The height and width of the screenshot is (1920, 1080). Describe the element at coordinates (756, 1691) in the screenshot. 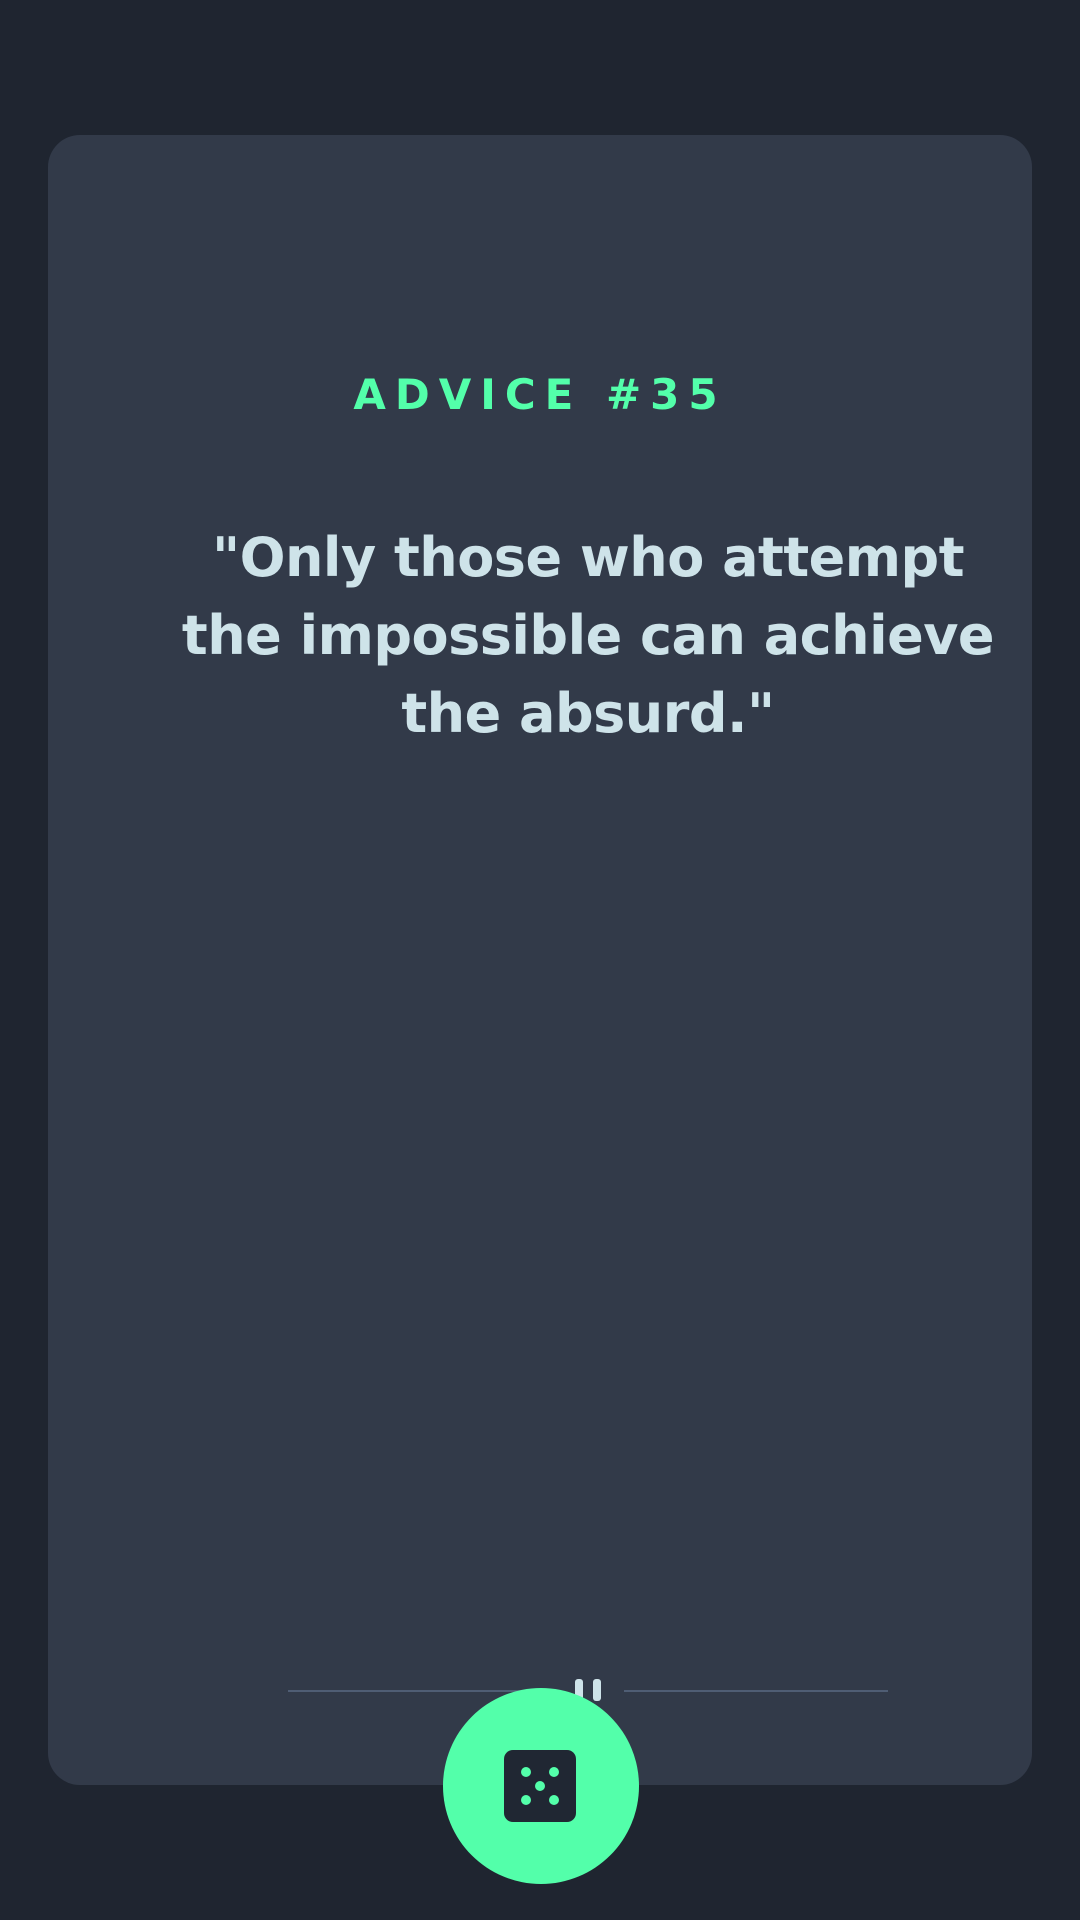

I see `divider-line-right` at that location.